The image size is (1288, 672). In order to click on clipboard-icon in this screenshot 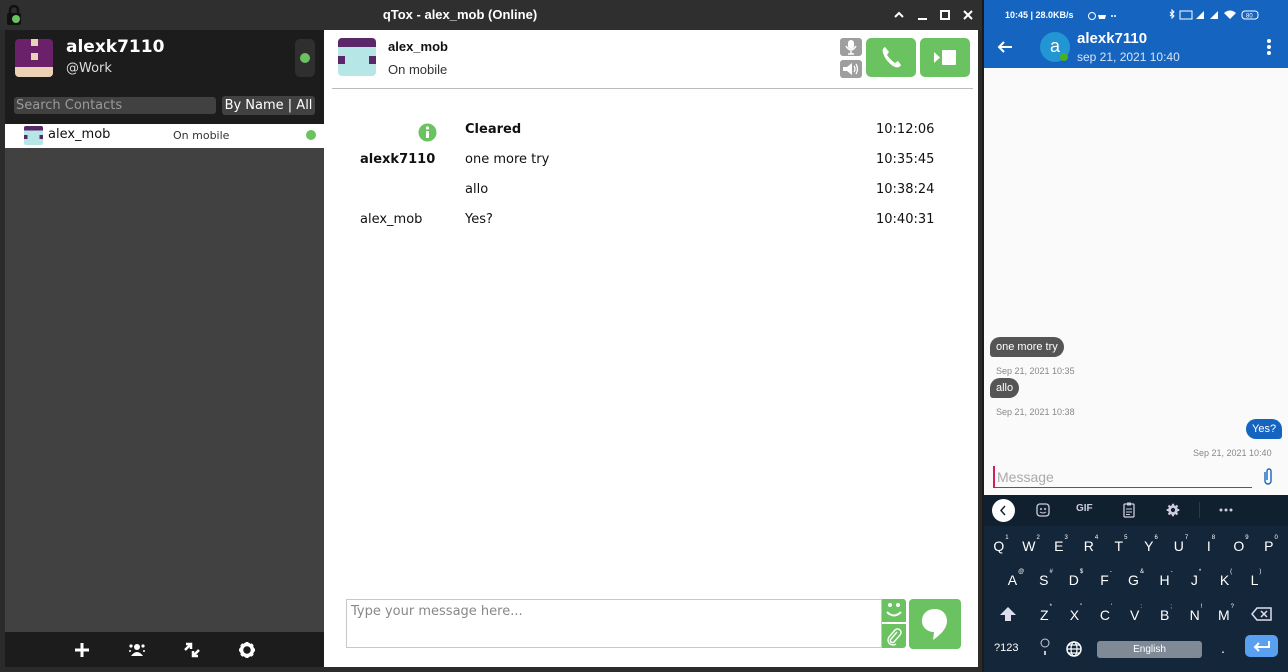, I will do `click(1129, 510)`.